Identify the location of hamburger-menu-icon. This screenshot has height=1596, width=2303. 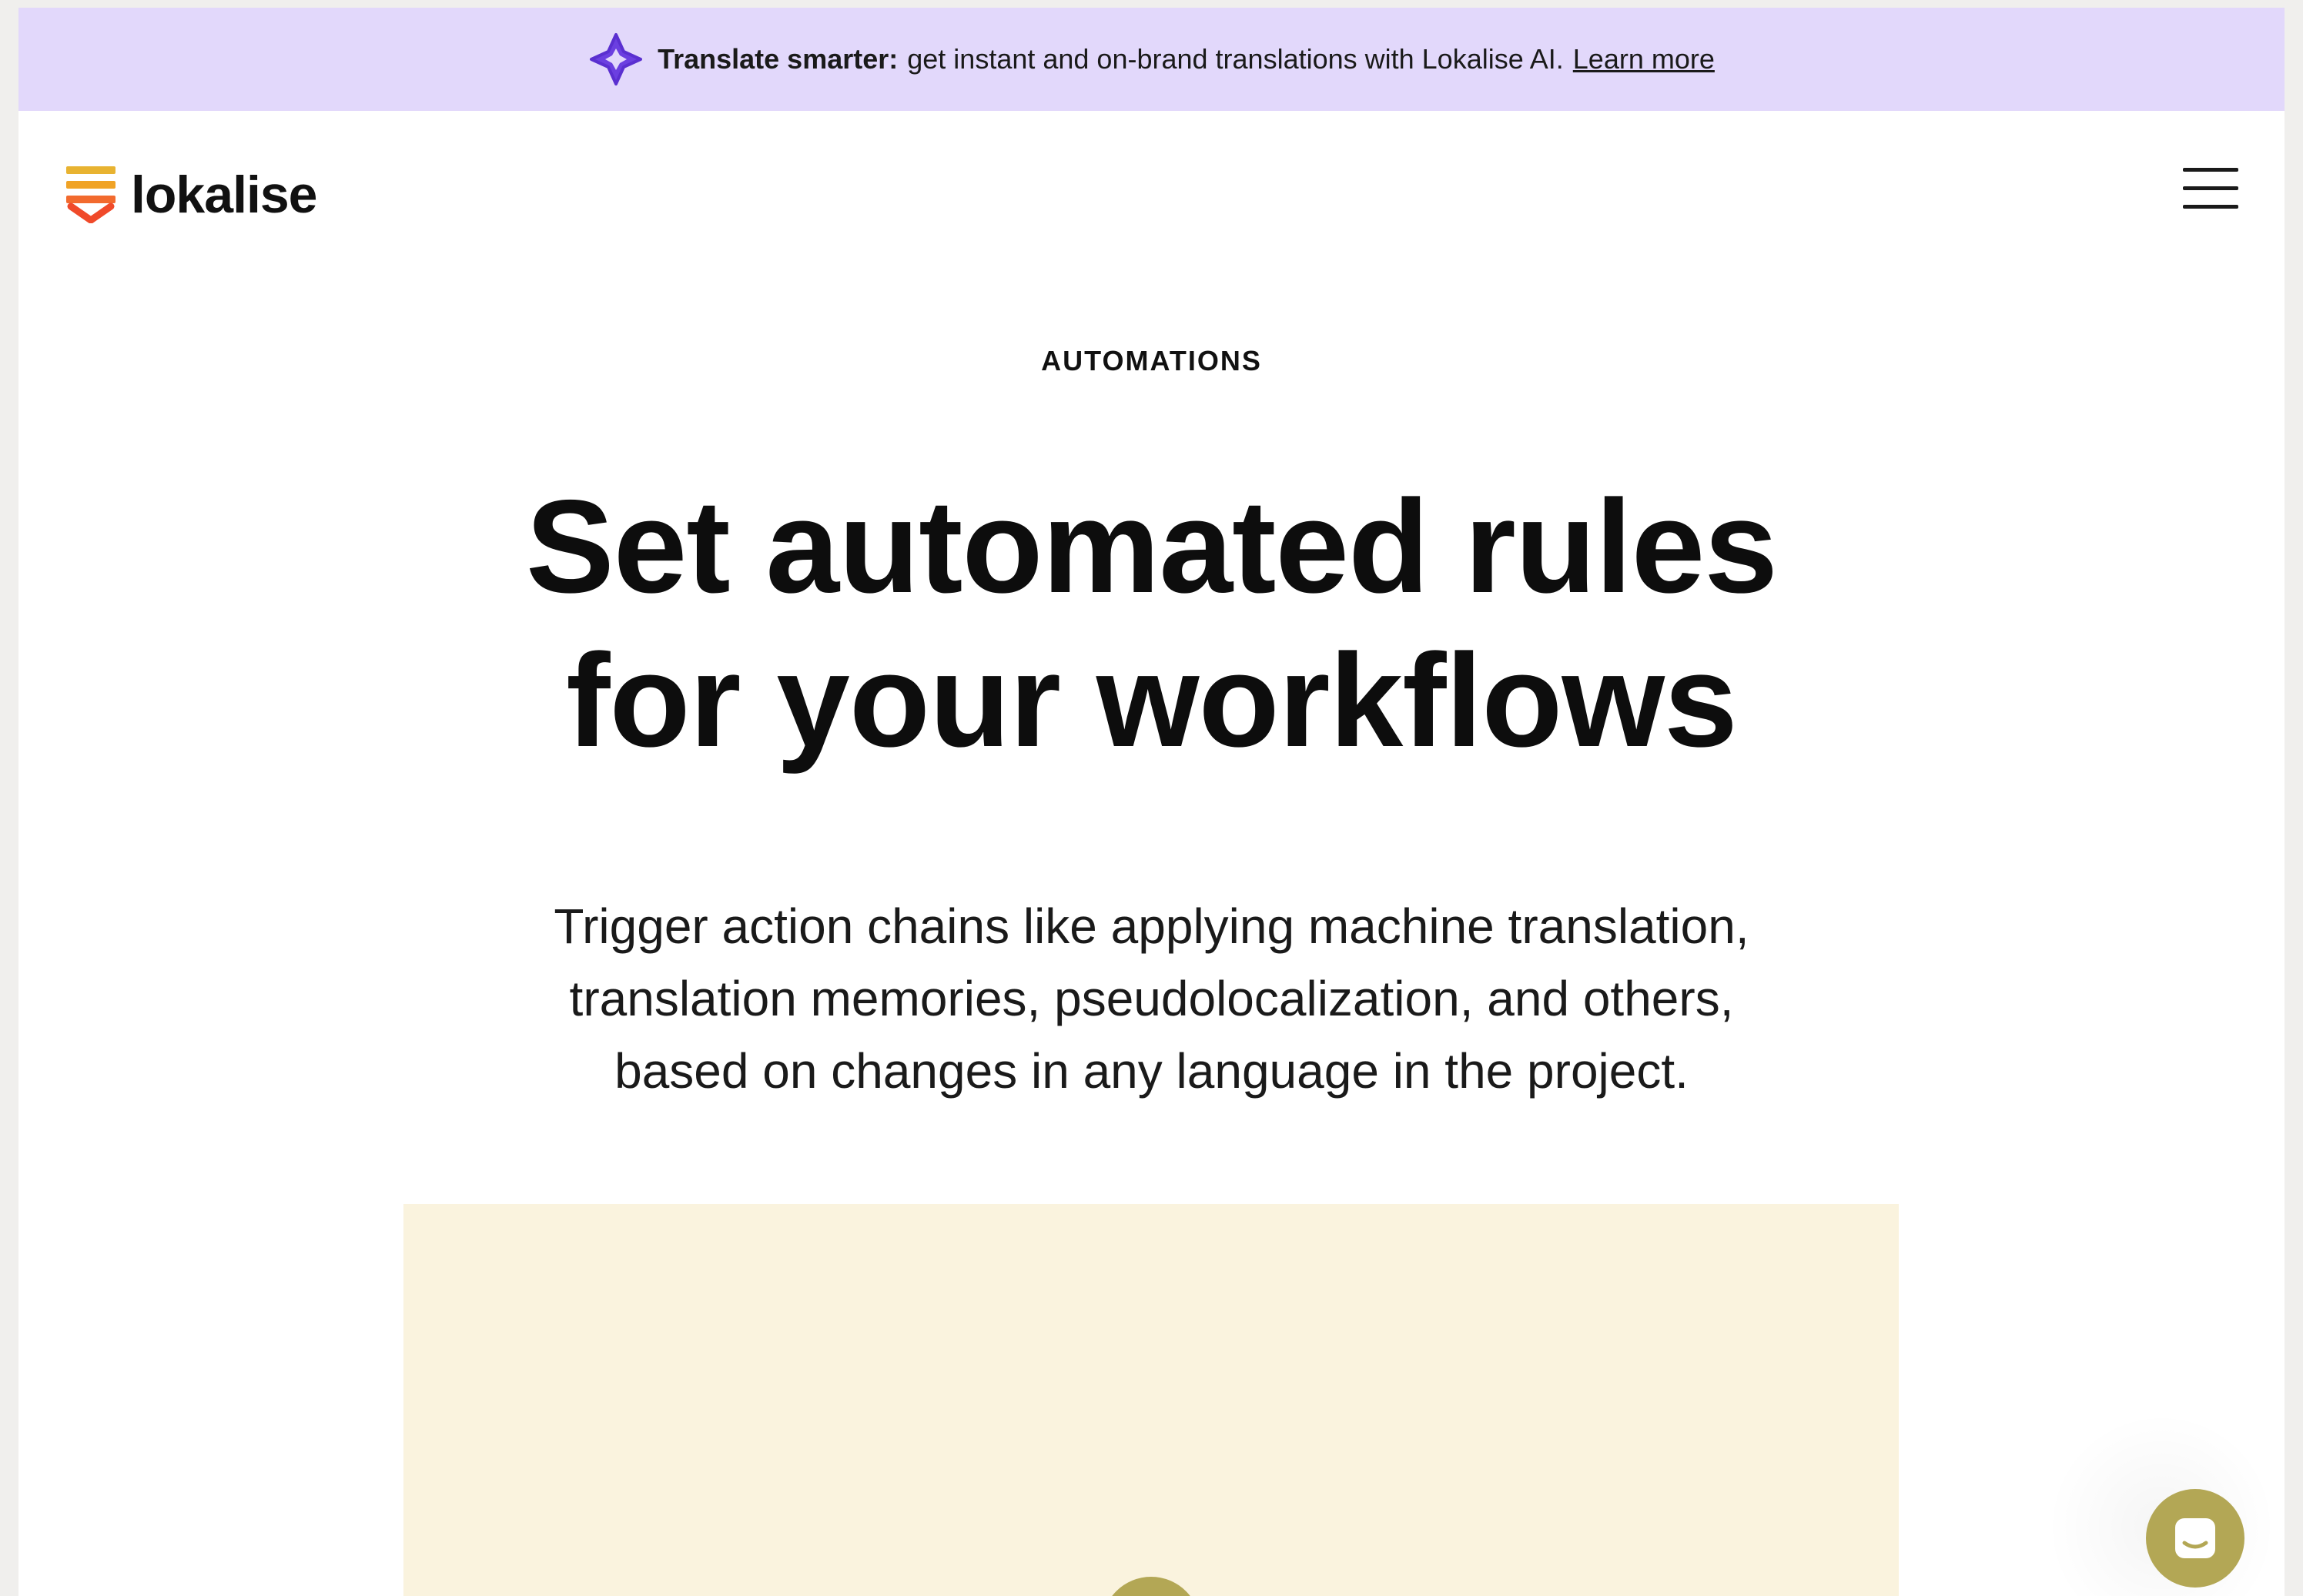
(2211, 188).